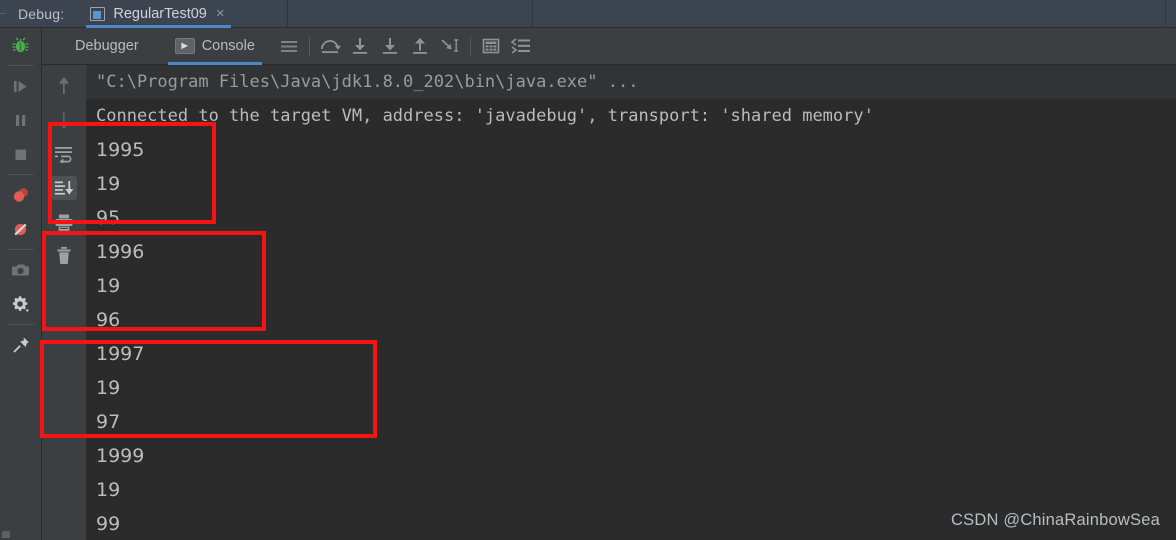 The width and height of the screenshot is (1176, 540). I want to click on debug-actions-sidebar, so click(21, 284).